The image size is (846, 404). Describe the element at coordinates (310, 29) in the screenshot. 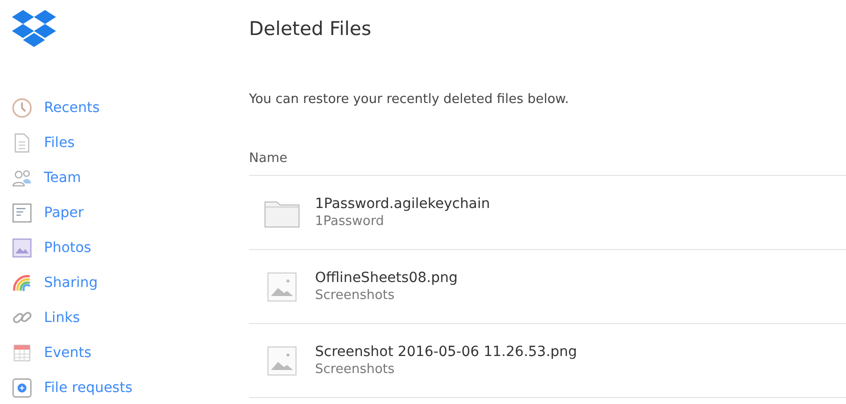

I see `page-title: Deleted Files` at that location.